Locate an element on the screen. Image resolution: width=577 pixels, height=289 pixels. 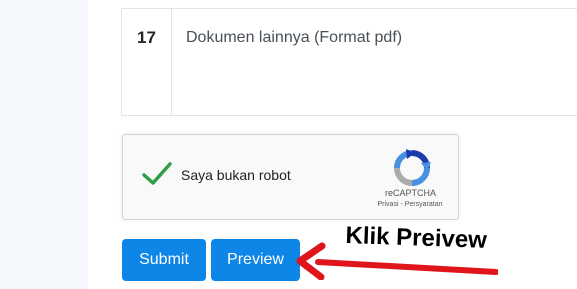
captcha-links: Privasi - Persyaratan is located at coordinates (410, 204).